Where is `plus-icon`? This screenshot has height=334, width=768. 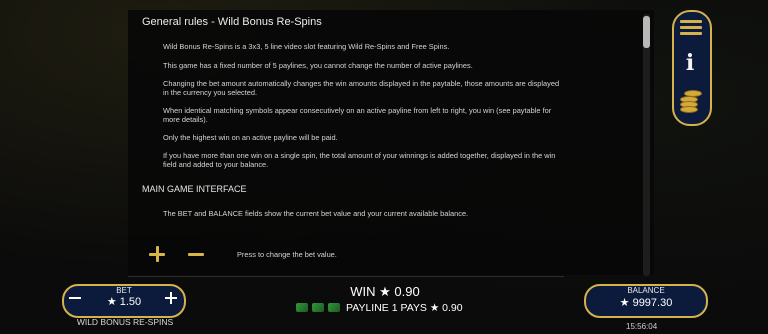 plus-icon is located at coordinates (157, 254).